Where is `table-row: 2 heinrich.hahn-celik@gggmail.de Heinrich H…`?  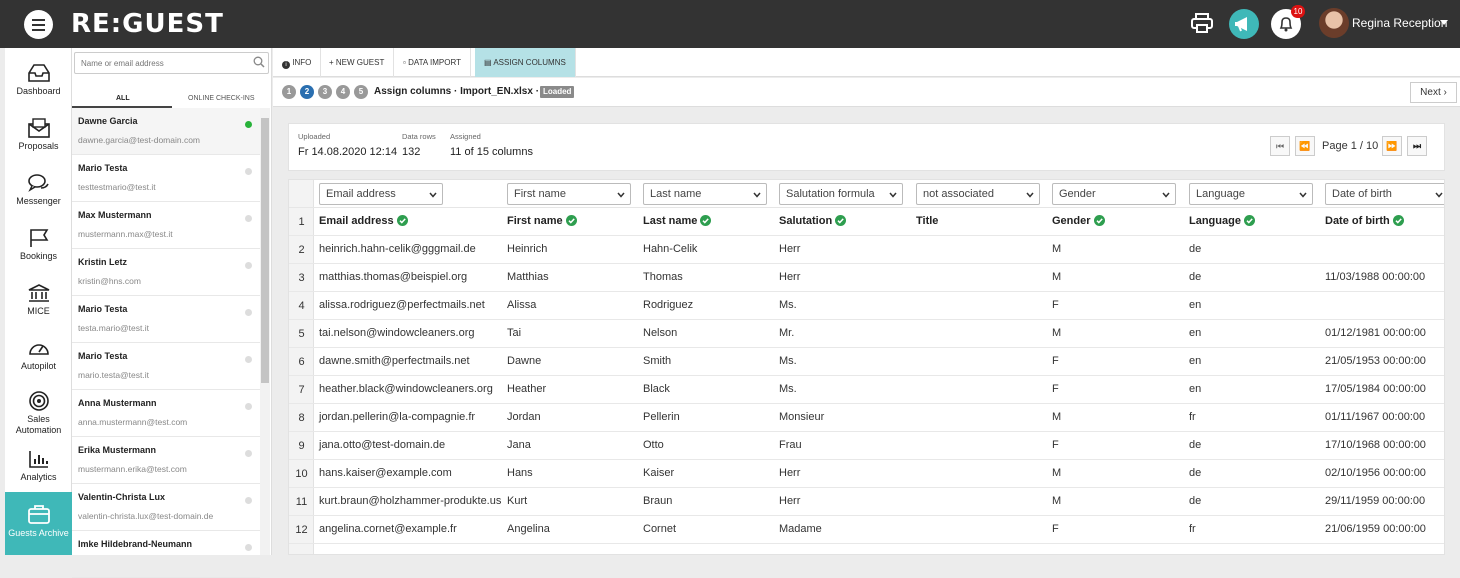
table-row: 2 heinrich.hahn-celik@gggmail.de Heinrich H… is located at coordinates (866, 250).